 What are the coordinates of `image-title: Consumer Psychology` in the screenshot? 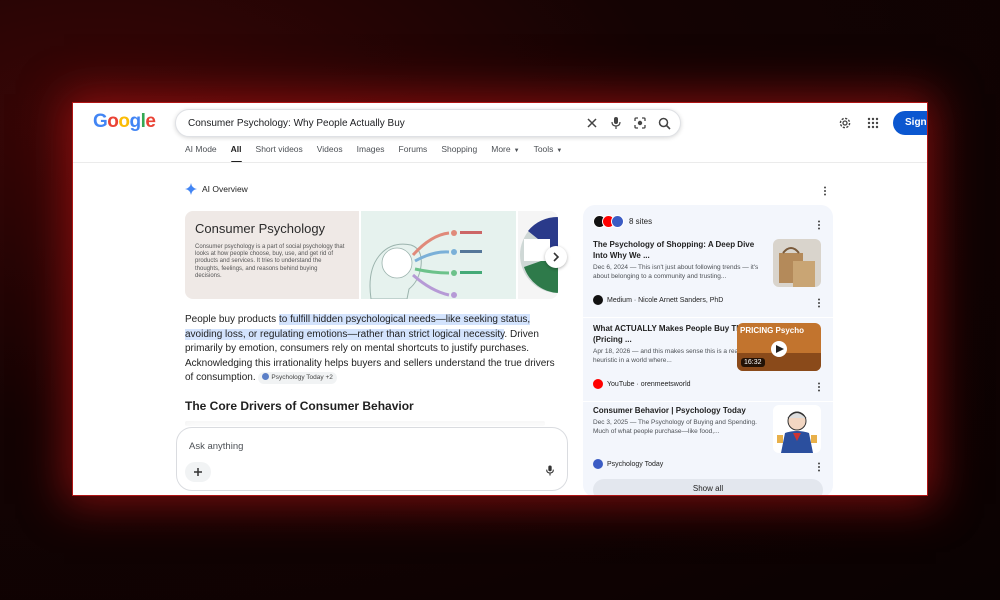 It's located at (260, 228).